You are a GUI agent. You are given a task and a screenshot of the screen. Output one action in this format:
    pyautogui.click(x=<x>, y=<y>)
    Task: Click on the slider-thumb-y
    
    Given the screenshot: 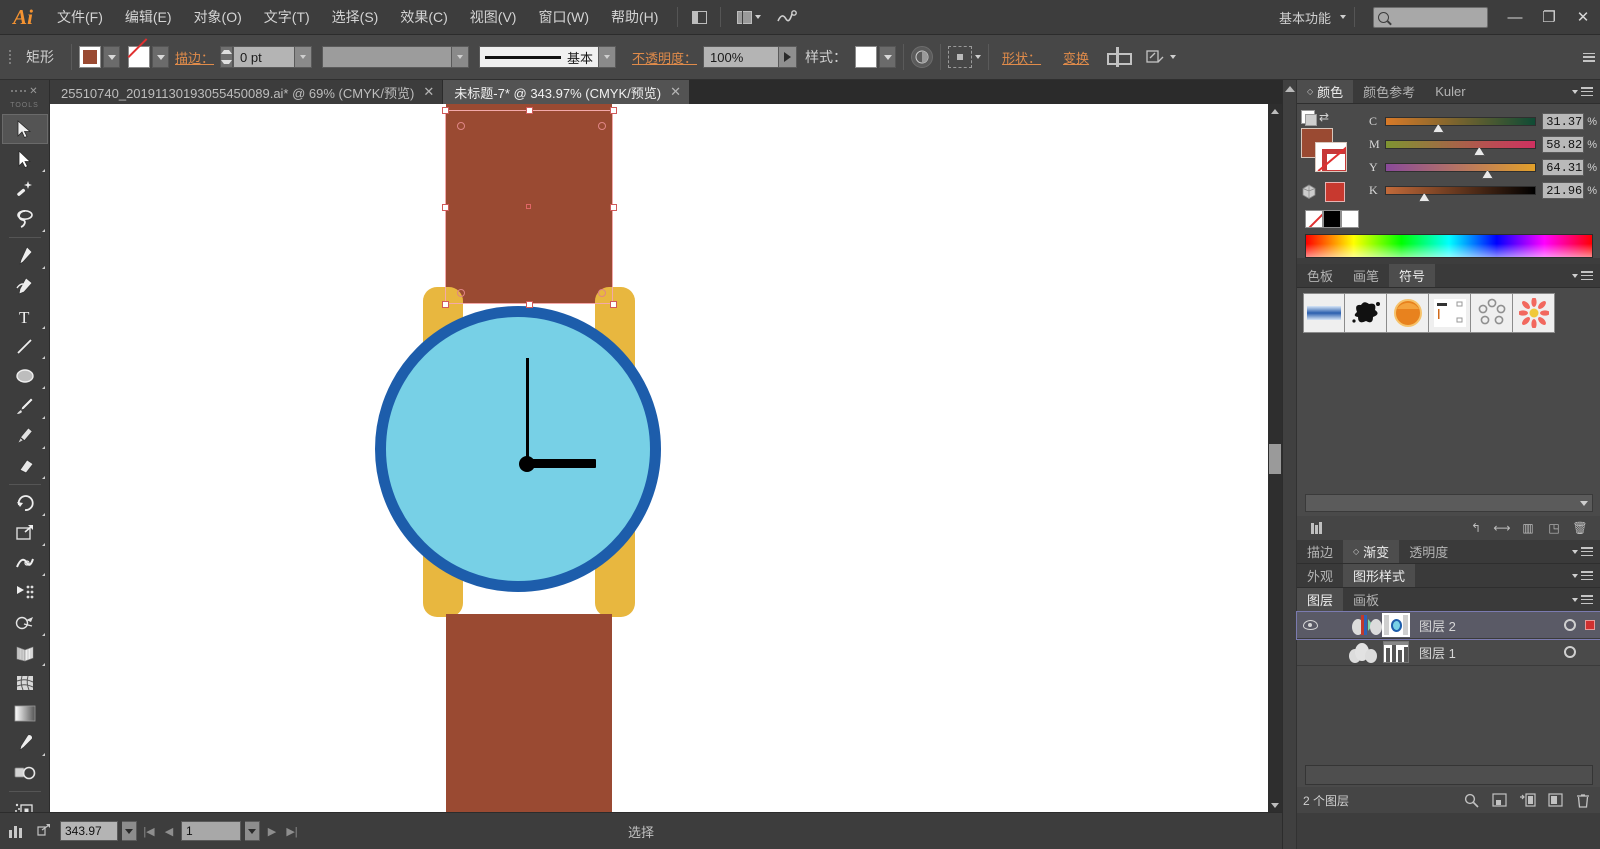 What is the action you would take?
    pyautogui.click(x=1487, y=174)
    